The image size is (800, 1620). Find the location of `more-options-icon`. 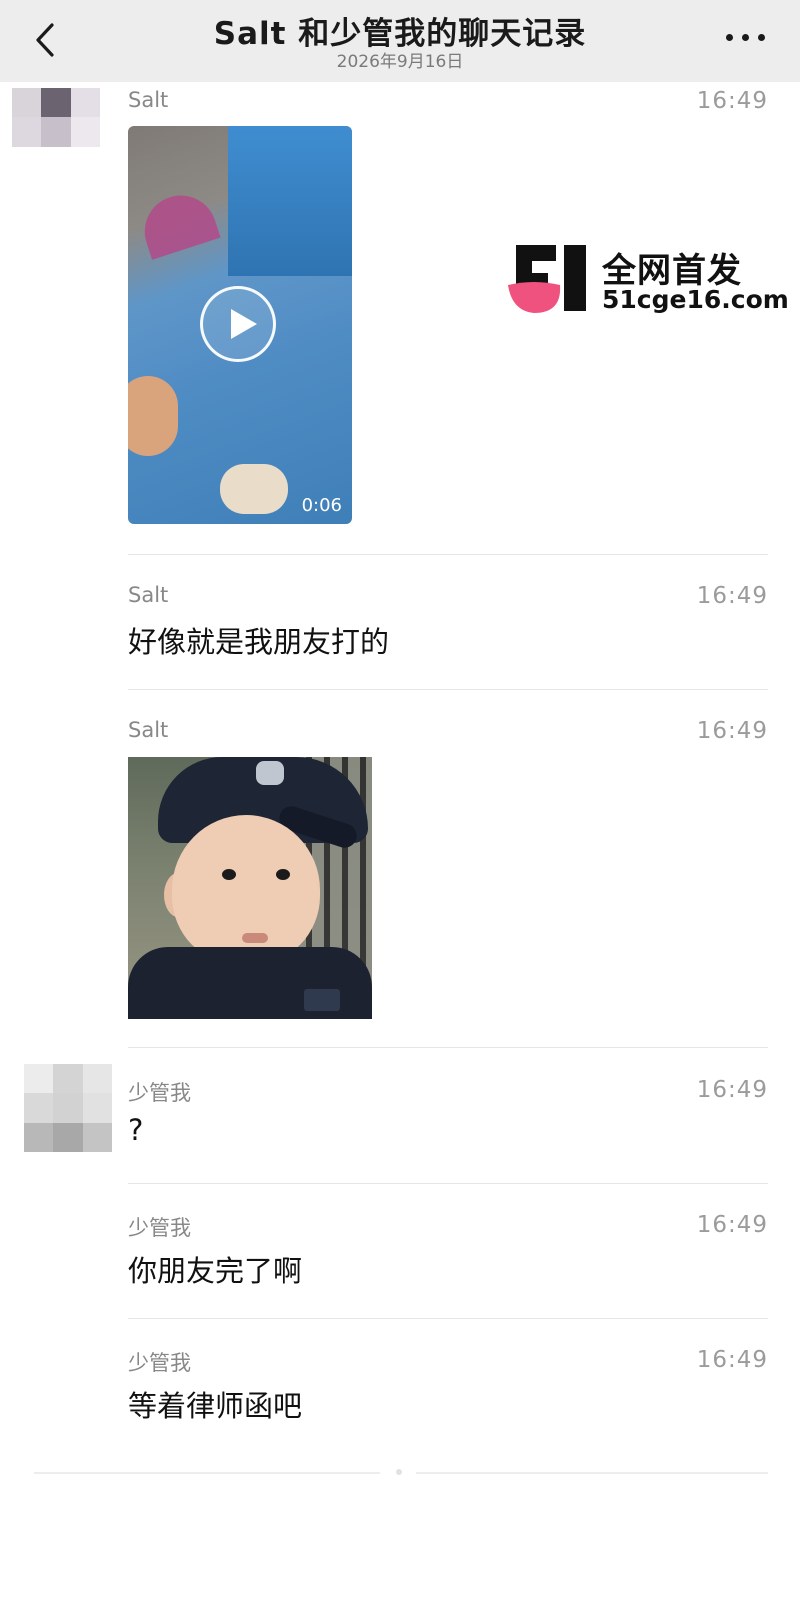

more-options-icon is located at coordinates (746, 37).